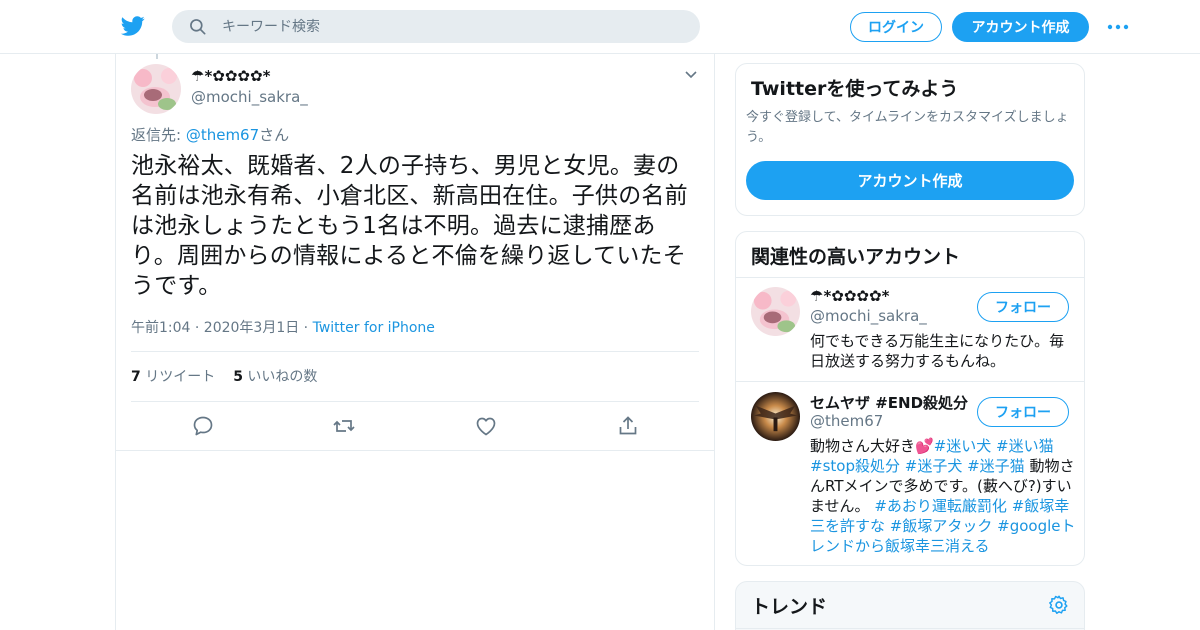 Image resolution: width=1200 pixels, height=630 pixels. Describe the element at coordinates (872, 446) in the screenshot. I see `bio-text: 動物さん大好き💕` at that location.